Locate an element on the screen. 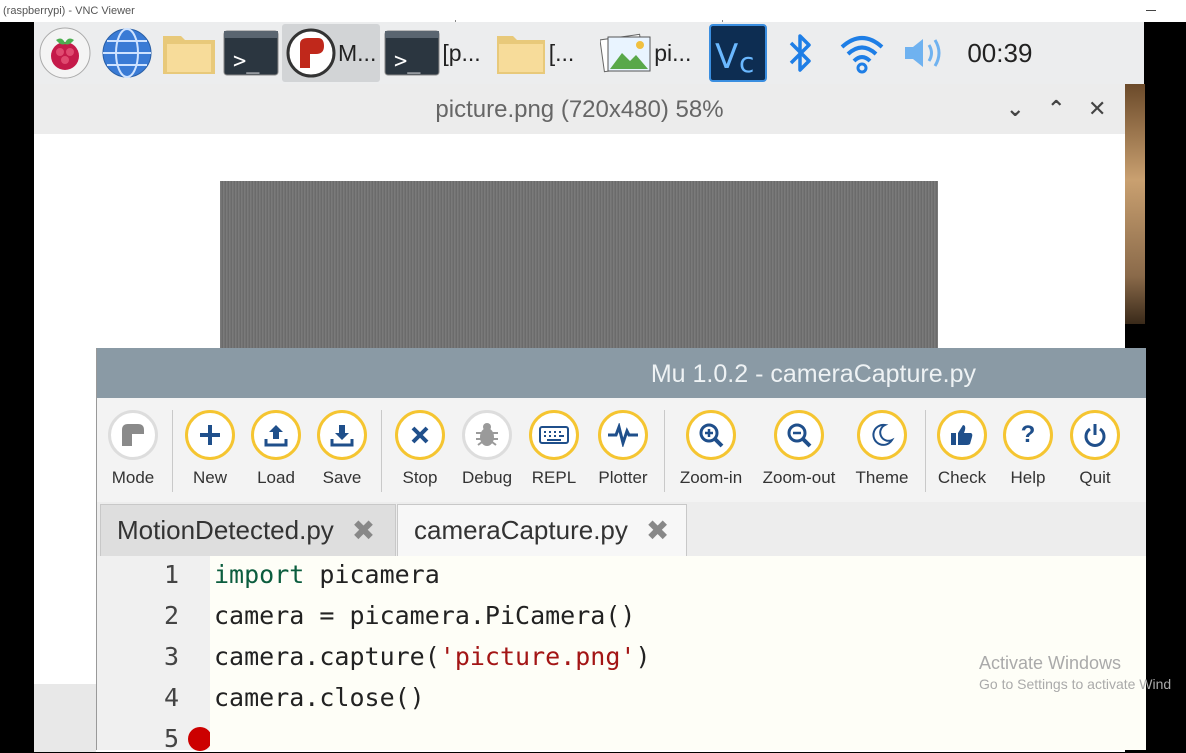  stop-button: Stop is located at coordinates (420, 449).